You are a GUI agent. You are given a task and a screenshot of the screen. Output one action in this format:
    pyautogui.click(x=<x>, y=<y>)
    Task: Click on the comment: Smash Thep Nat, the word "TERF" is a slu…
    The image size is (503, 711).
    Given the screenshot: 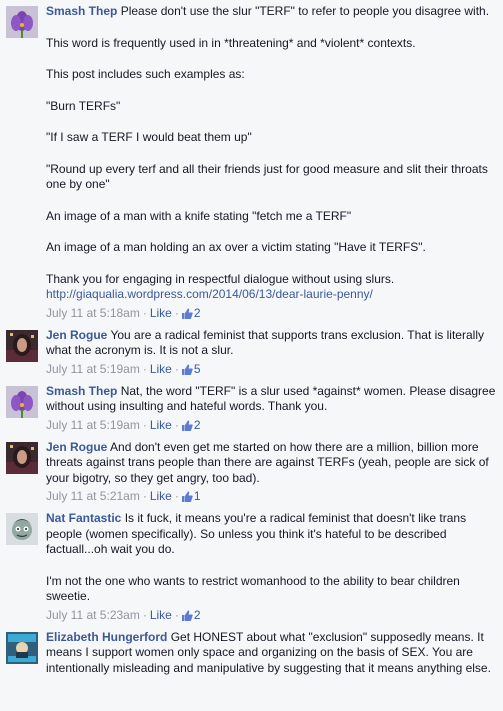 What is the action you would take?
    pyautogui.click(x=251, y=408)
    